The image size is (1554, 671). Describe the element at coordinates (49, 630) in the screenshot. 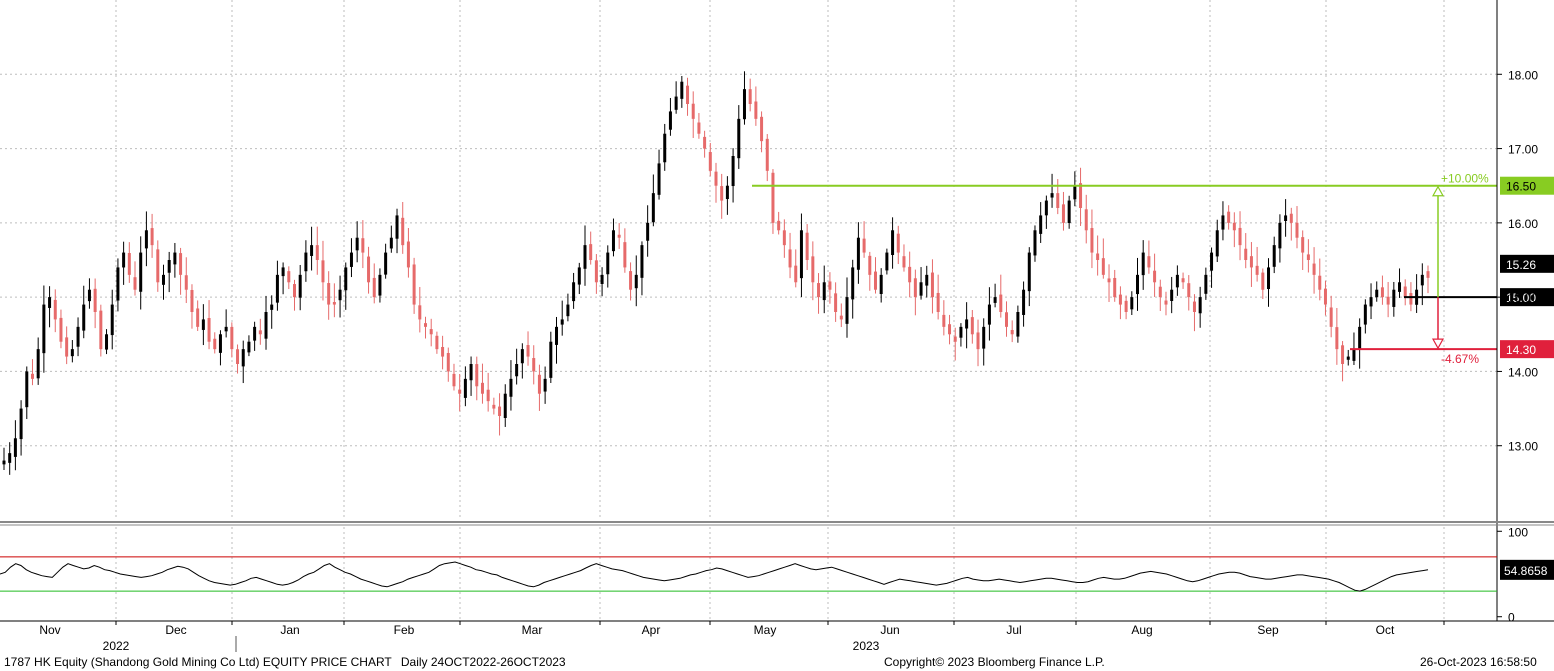

I see `month-label: Nov` at that location.